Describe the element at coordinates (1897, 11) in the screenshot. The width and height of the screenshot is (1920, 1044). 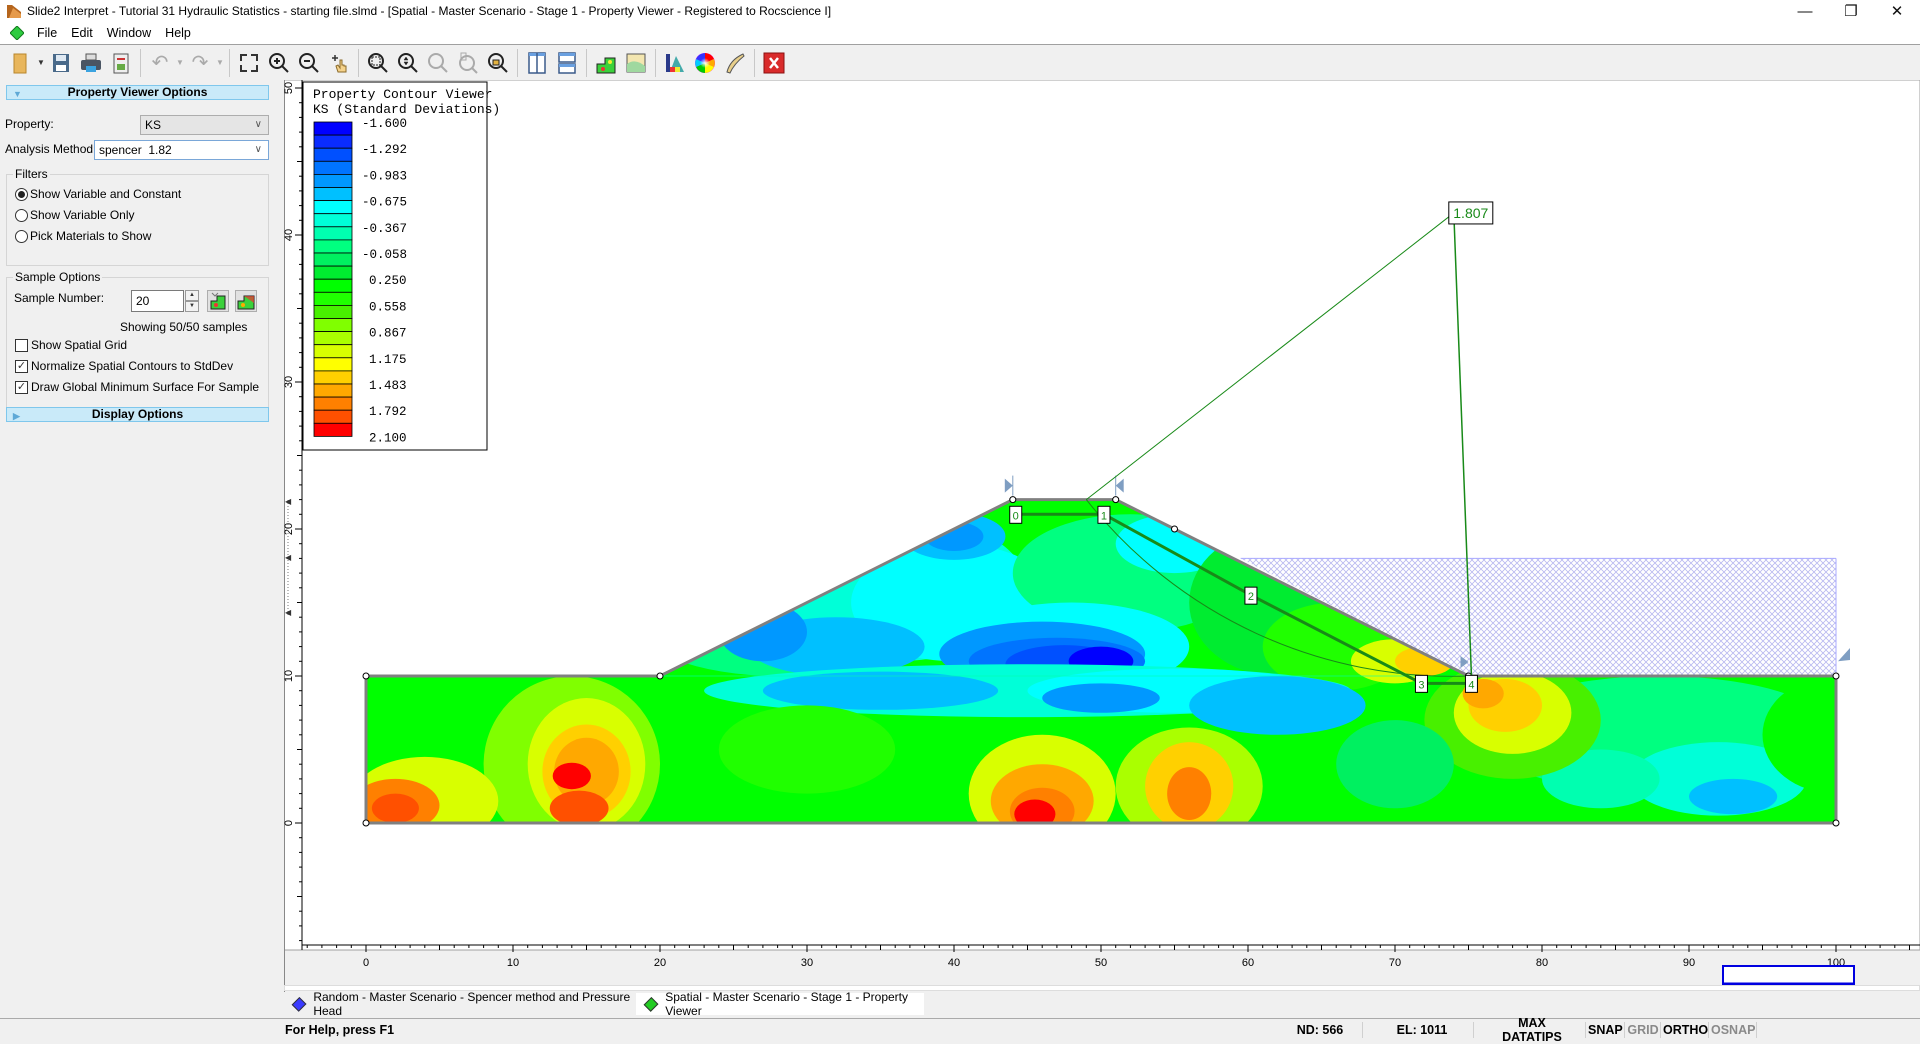
I see `close-button: ✕` at that location.